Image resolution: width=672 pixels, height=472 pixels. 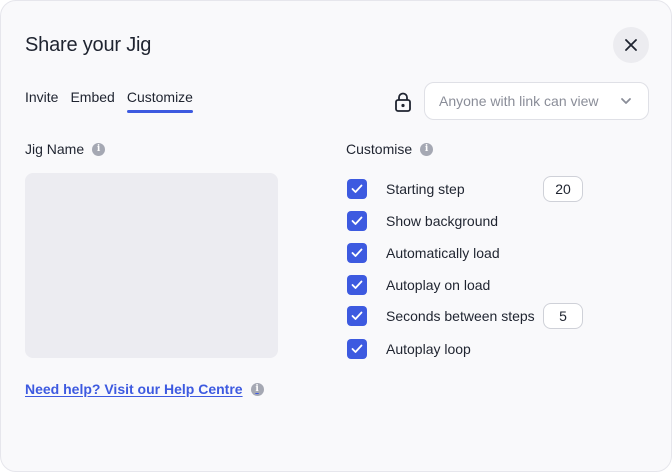 What do you see at coordinates (443, 253) in the screenshot?
I see `automatically-load-label: Automatically load` at bounding box center [443, 253].